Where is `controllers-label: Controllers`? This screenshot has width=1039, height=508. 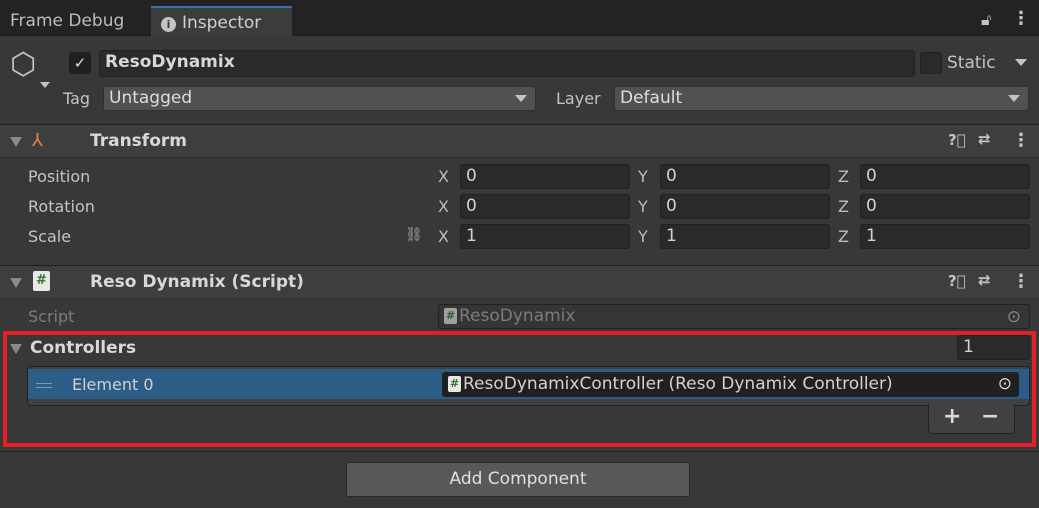 controllers-label: Controllers is located at coordinates (83, 348).